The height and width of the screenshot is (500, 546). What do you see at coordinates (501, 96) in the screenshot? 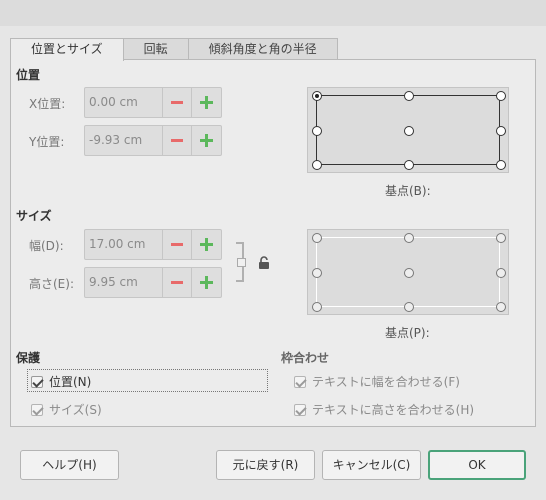
I see `base-point-top-right` at bounding box center [501, 96].